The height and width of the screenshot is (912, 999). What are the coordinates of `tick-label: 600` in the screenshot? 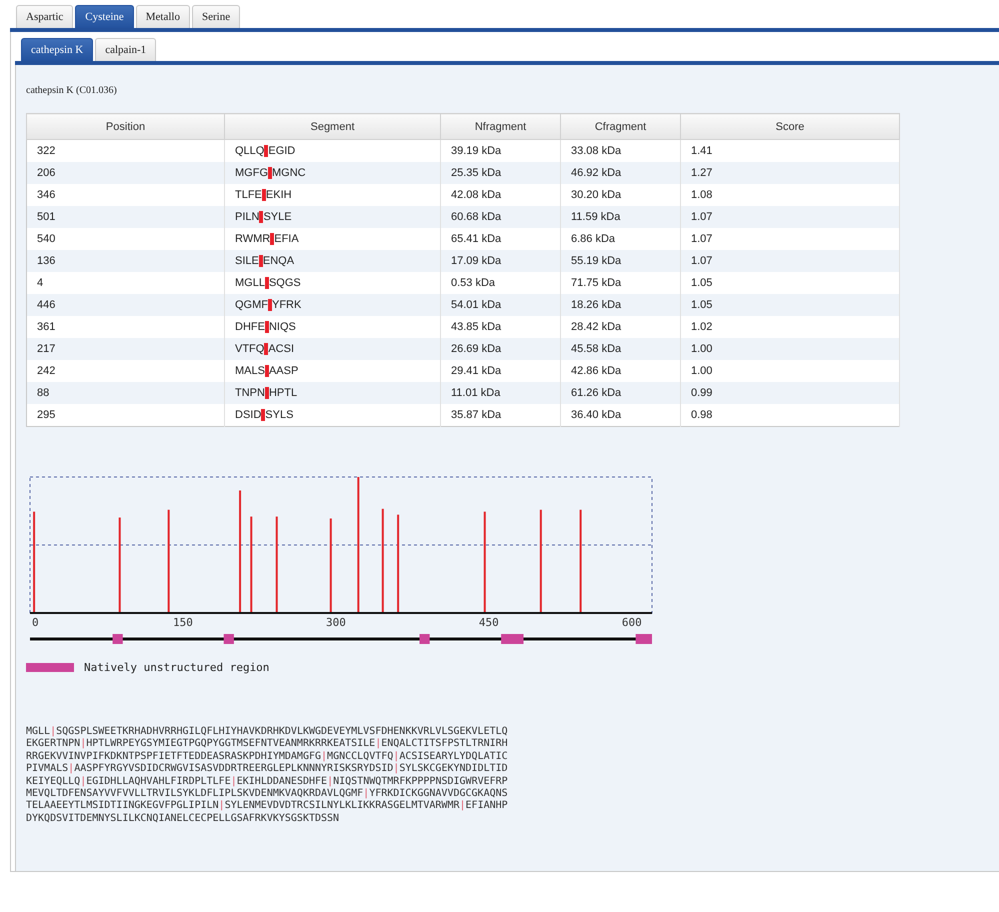 It's located at (632, 622).